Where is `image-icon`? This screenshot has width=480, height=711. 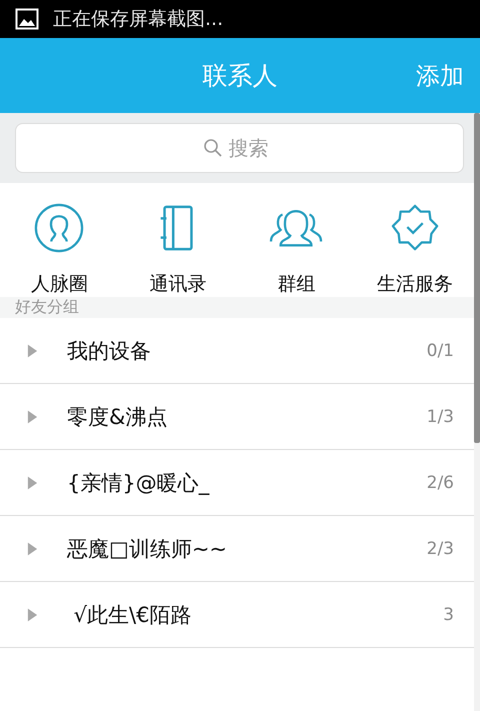
image-icon is located at coordinates (27, 19).